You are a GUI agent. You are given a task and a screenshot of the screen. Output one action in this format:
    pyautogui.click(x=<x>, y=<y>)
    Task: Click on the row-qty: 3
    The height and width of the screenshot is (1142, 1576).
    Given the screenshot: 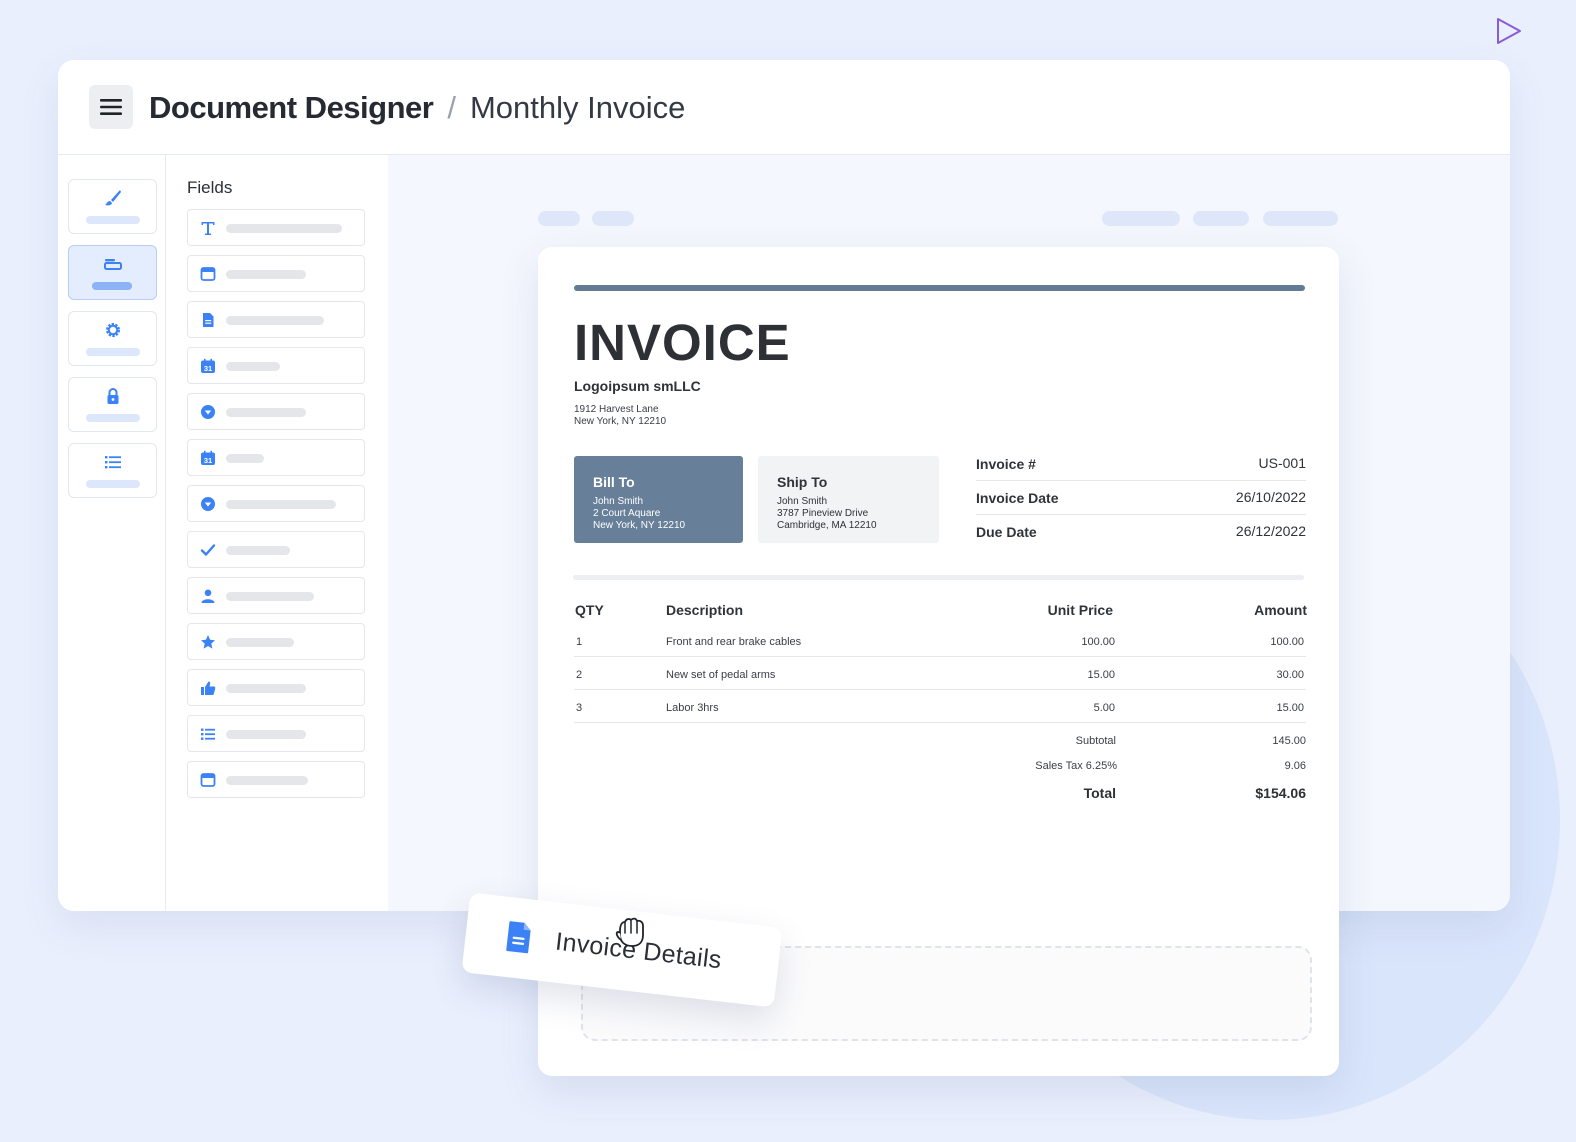 What is the action you would take?
    pyautogui.click(x=579, y=708)
    